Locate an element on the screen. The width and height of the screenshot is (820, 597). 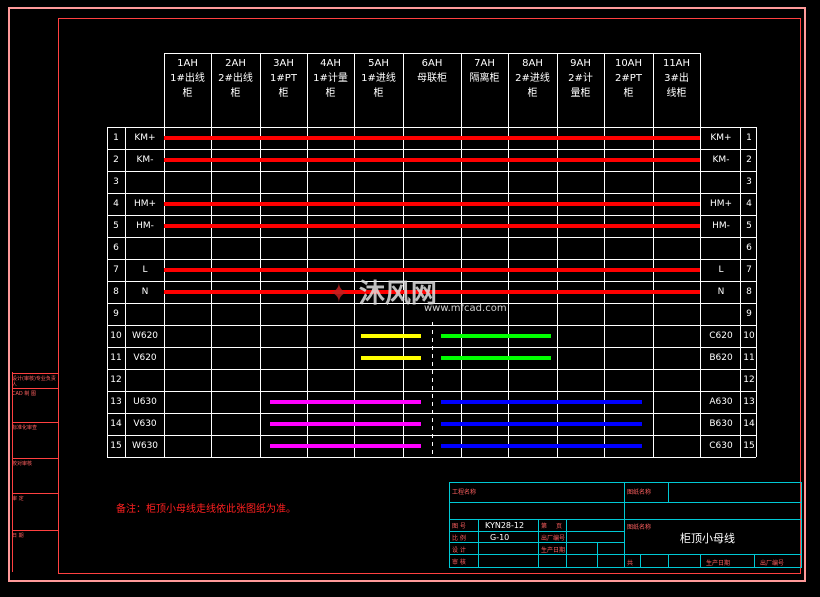
column-header-line3: 量柜 is located at coordinates (580, 93).